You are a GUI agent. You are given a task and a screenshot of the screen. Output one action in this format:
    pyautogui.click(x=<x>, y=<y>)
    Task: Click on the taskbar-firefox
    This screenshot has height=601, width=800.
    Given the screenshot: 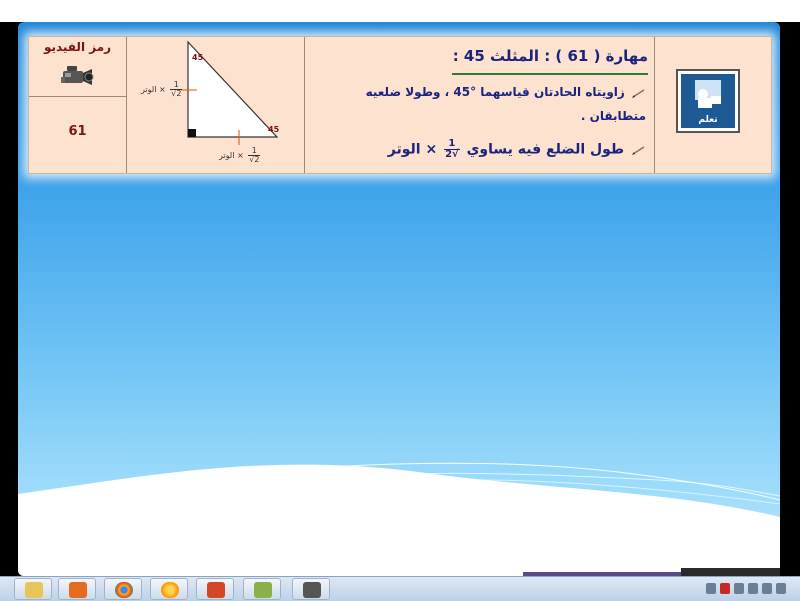 What is the action you would take?
    pyautogui.click(x=169, y=589)
    